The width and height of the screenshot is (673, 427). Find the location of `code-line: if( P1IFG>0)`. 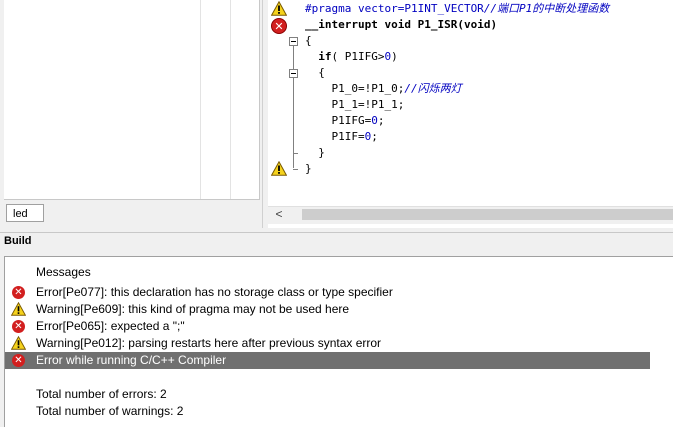

code-line: if( P1IFG>0) is located at coordinates (351, 57).